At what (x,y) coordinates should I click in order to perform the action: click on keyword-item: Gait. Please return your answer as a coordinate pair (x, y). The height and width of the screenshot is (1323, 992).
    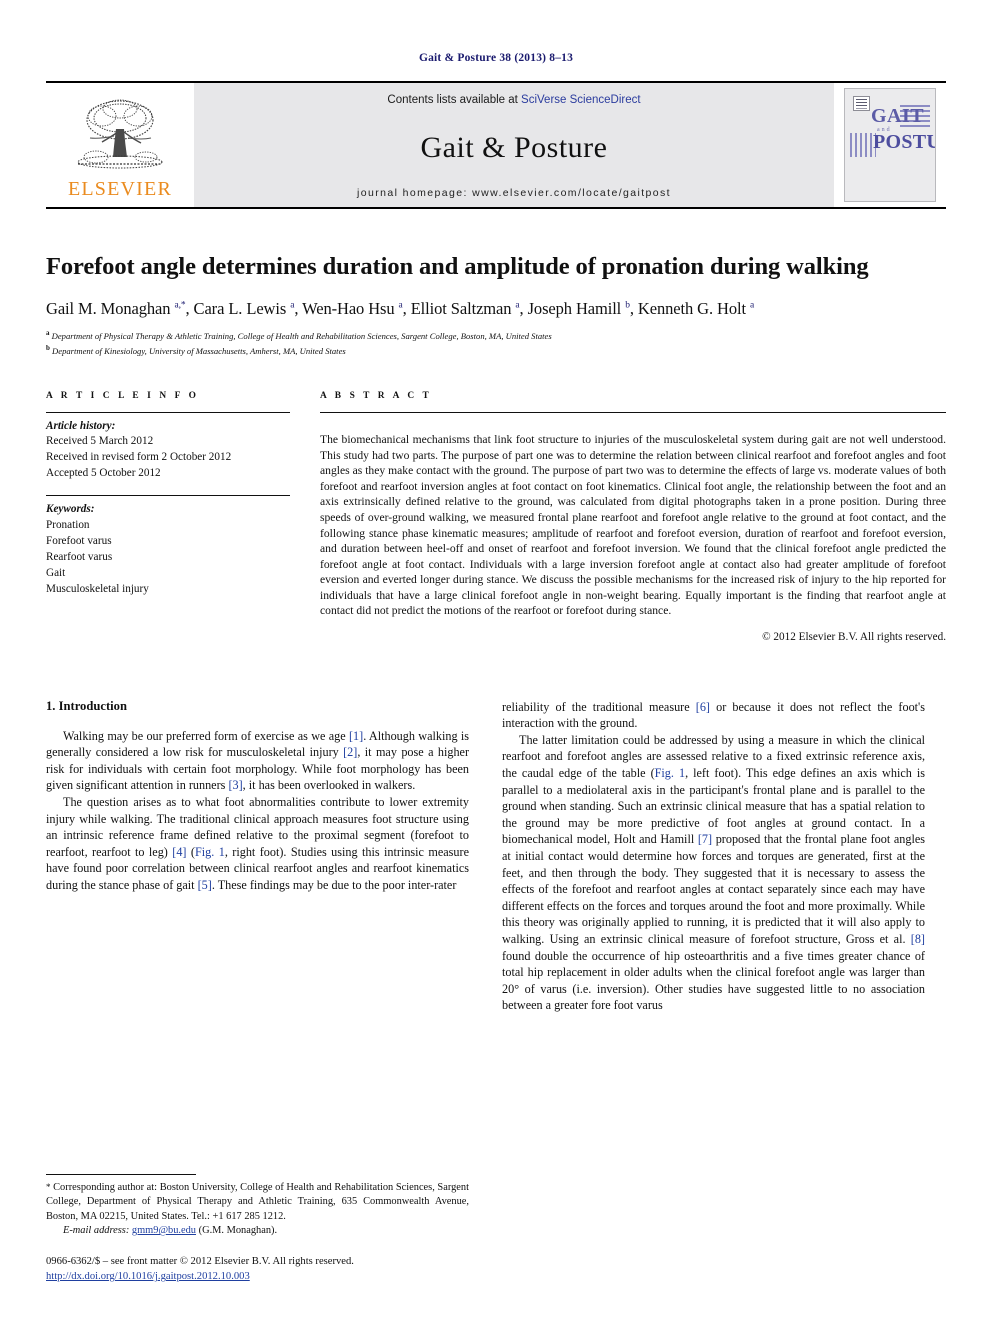
    Looking at the image, I should click on (56, 572).